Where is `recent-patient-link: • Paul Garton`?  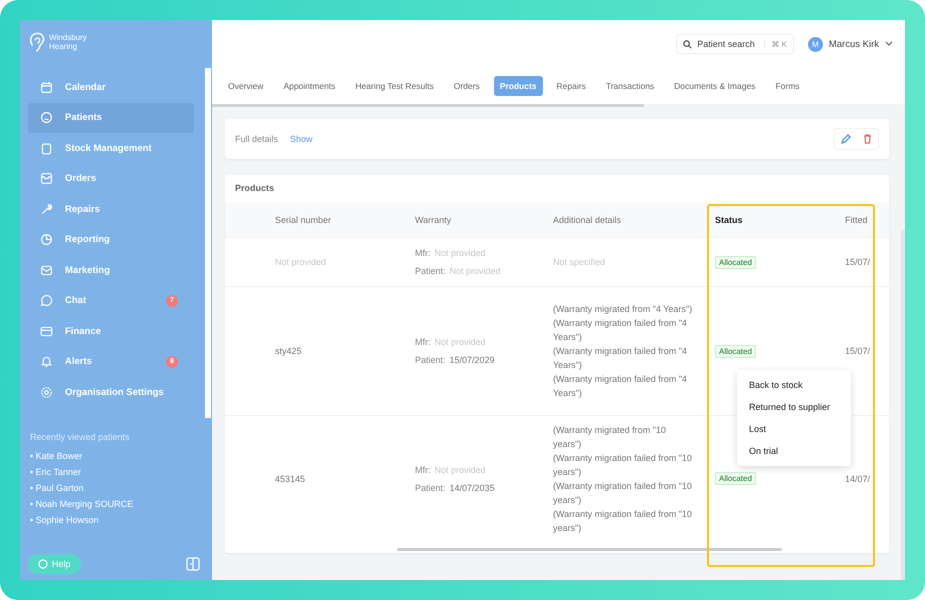
recent-patient-link: • Paul Garton is located at coordinates (116, 488).